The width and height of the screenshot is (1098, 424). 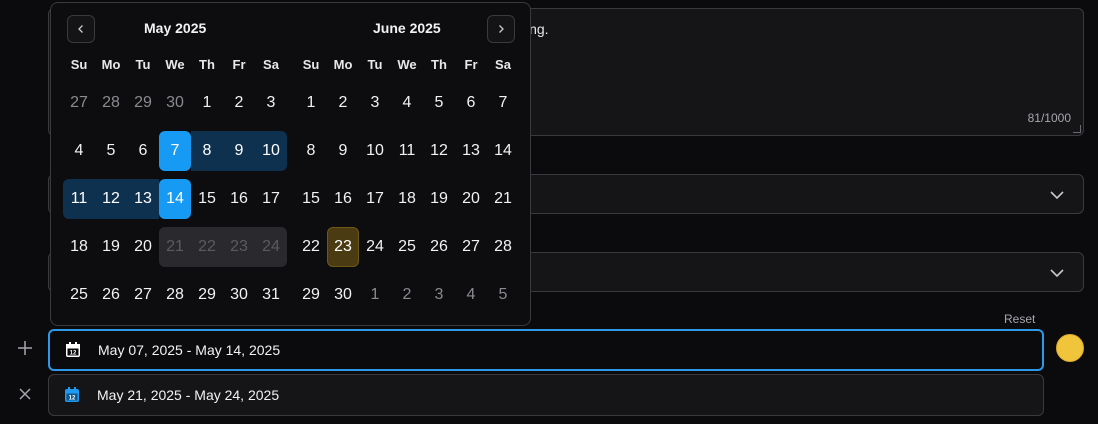 What do you see at coordinates (271, 295) in the screenshot?
I see `calendar-day: 31` at bounding box center [271, 295].